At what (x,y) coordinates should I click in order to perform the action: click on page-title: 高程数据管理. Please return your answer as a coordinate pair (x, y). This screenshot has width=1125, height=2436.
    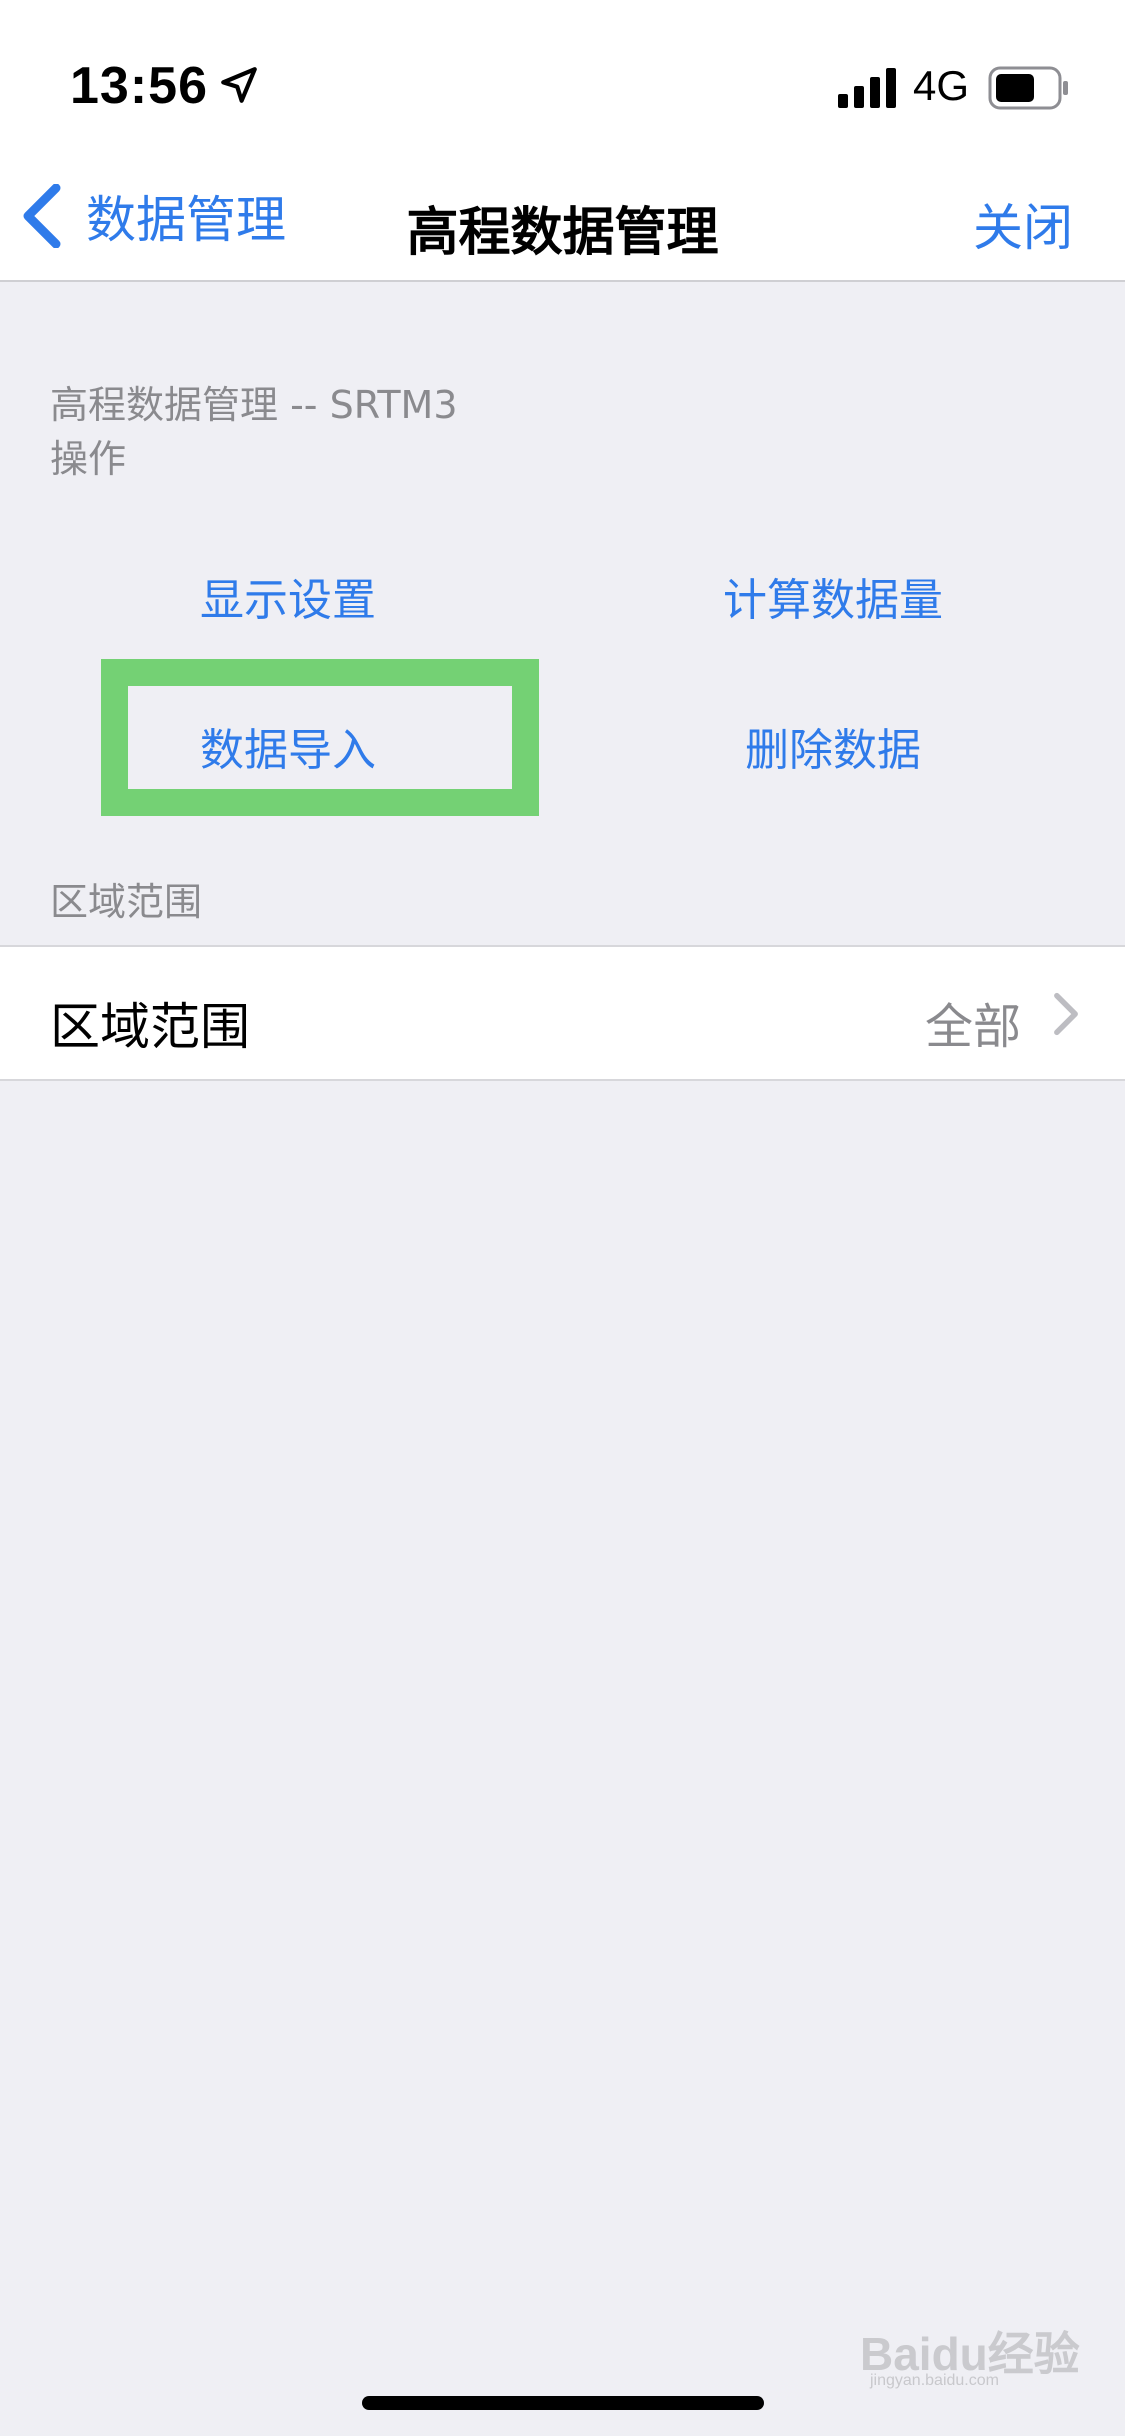
    Looking at the image, I should click on (562, 233).